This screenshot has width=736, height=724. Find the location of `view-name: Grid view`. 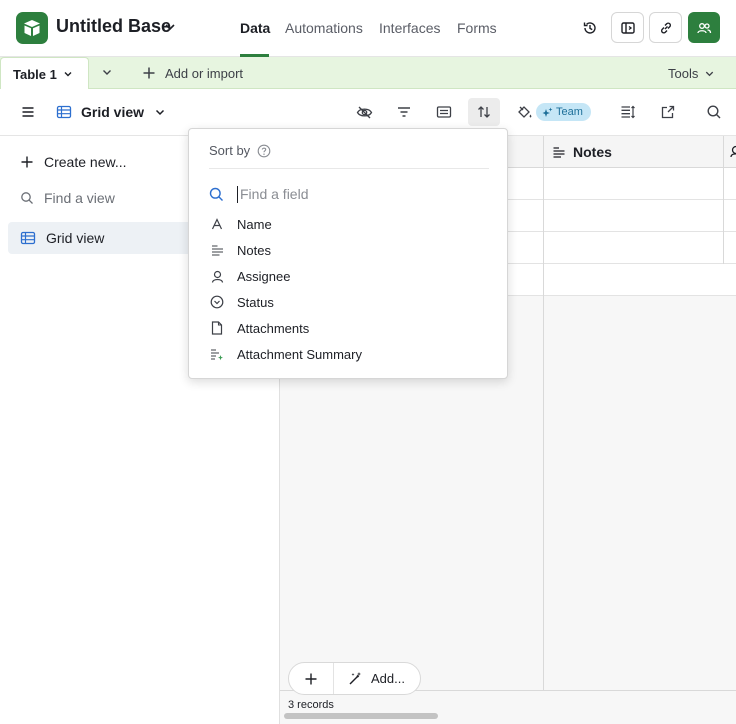

view-name: Grid view is located at coordinates (113, 112).